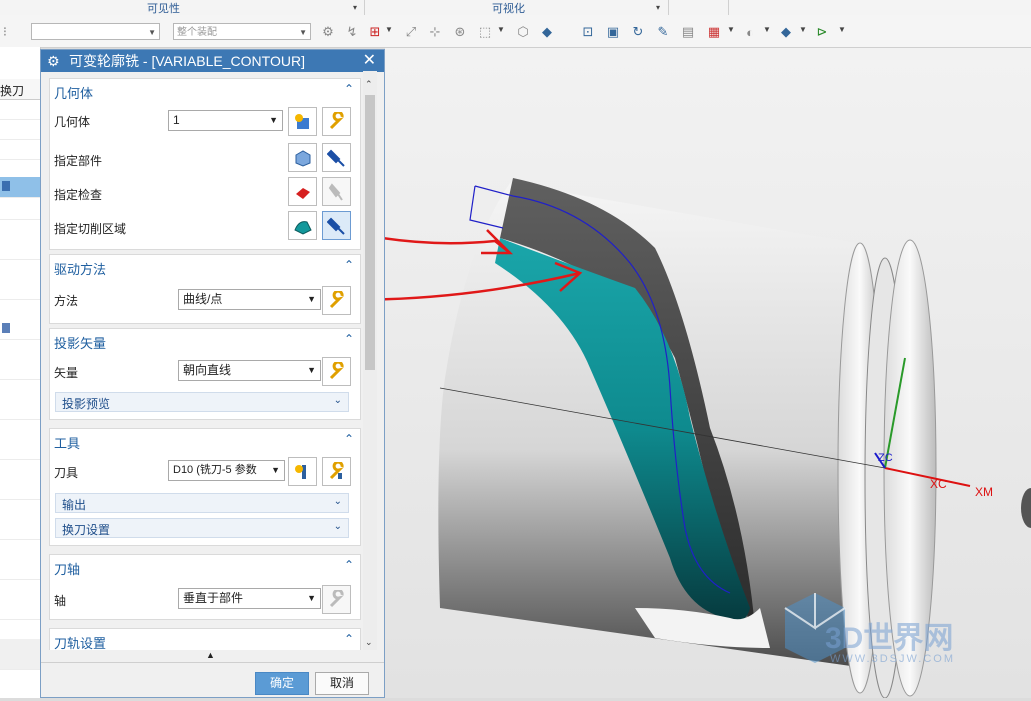 The height and width of the screenshot is (701, 1031). I want to click on zoom-icon: ▣, so click(613, 32).